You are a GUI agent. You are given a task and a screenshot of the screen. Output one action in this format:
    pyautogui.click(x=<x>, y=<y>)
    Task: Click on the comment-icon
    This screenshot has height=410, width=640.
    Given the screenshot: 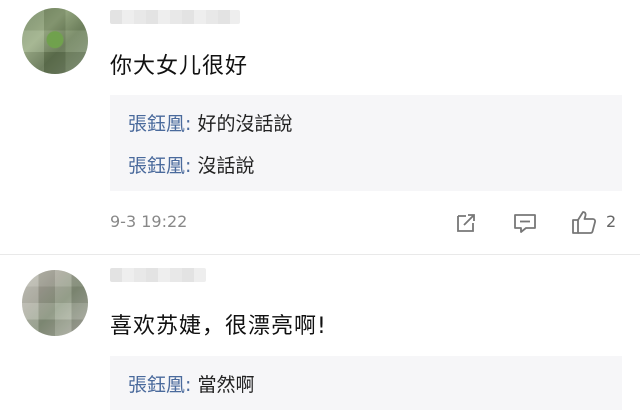 What is the action you would take?
    pyautogui.click(x=525, y=223)
    